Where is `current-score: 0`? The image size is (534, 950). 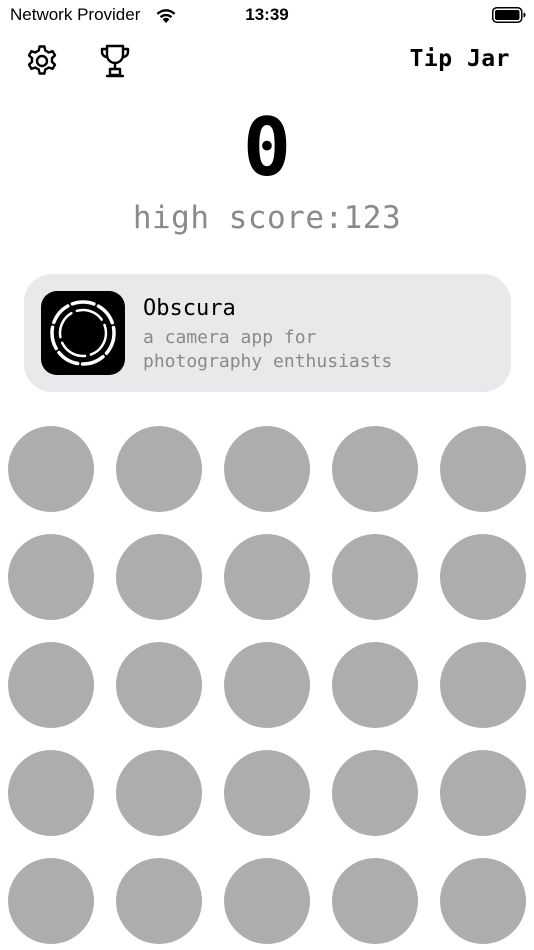 current-score: 0 is located at coordinates (267, 147).